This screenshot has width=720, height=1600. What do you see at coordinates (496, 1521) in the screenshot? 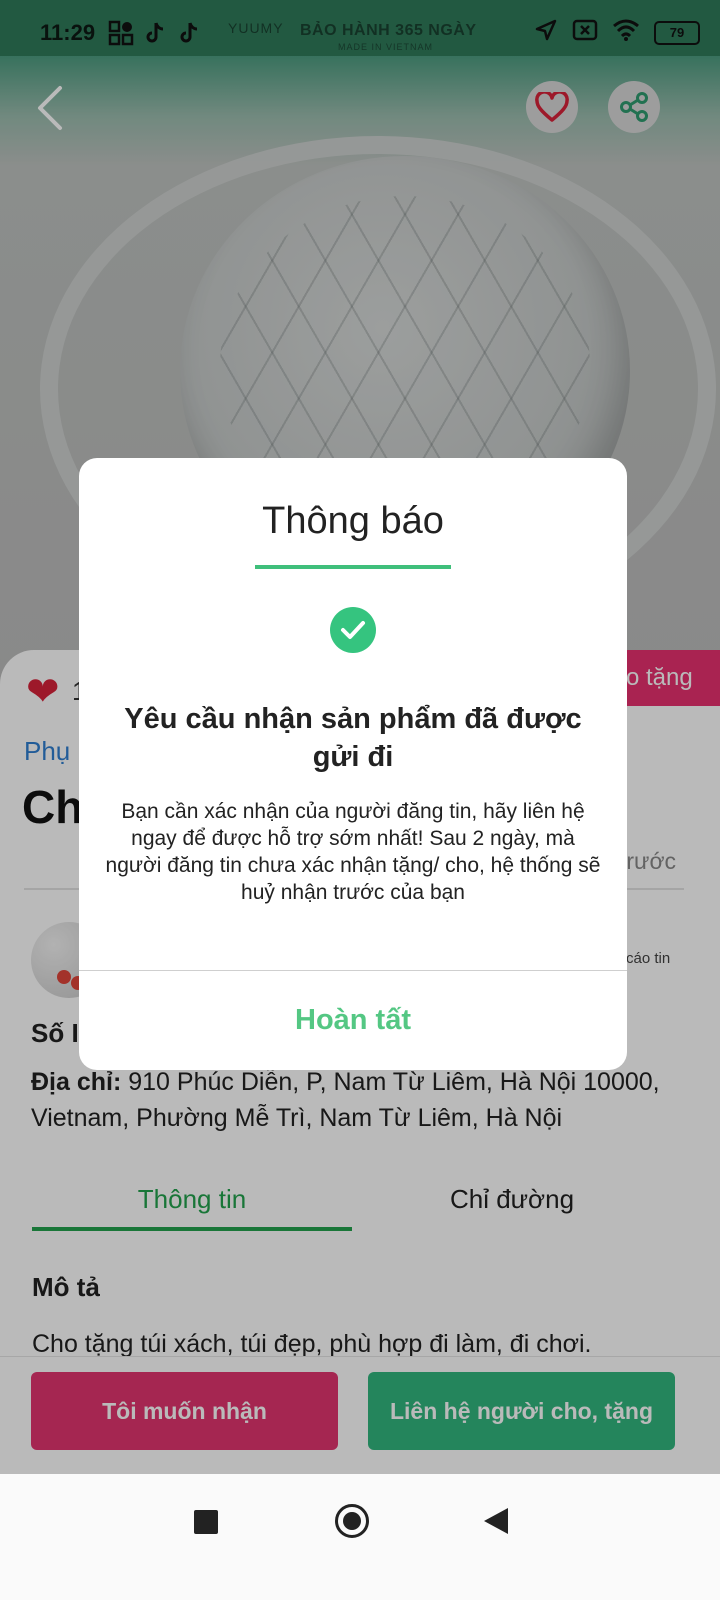
I see `nav-back-icon` at bounding box center [496, 1521].